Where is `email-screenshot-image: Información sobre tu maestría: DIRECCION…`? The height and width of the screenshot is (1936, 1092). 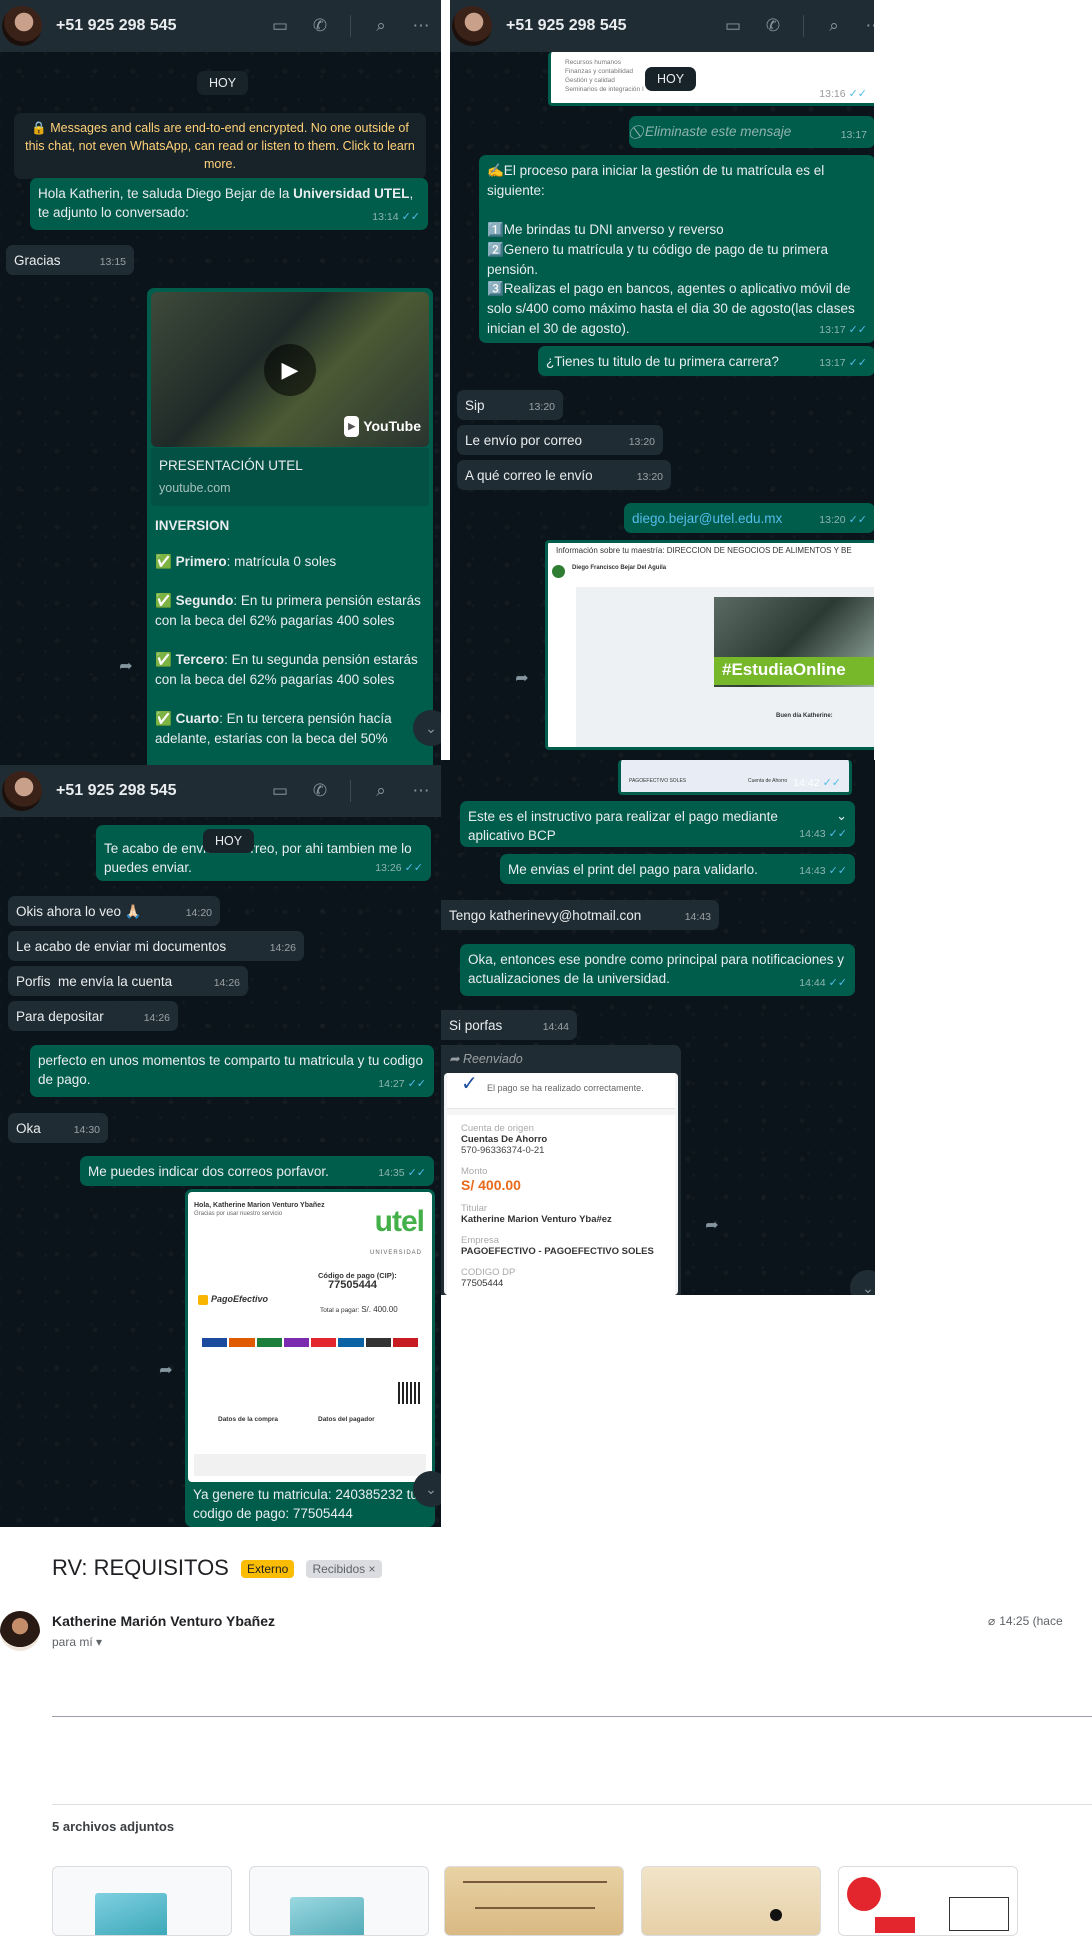
email-screenshot-image: Información sobre tu maestría: DIRECCION… is located at coordinates (709, 645).